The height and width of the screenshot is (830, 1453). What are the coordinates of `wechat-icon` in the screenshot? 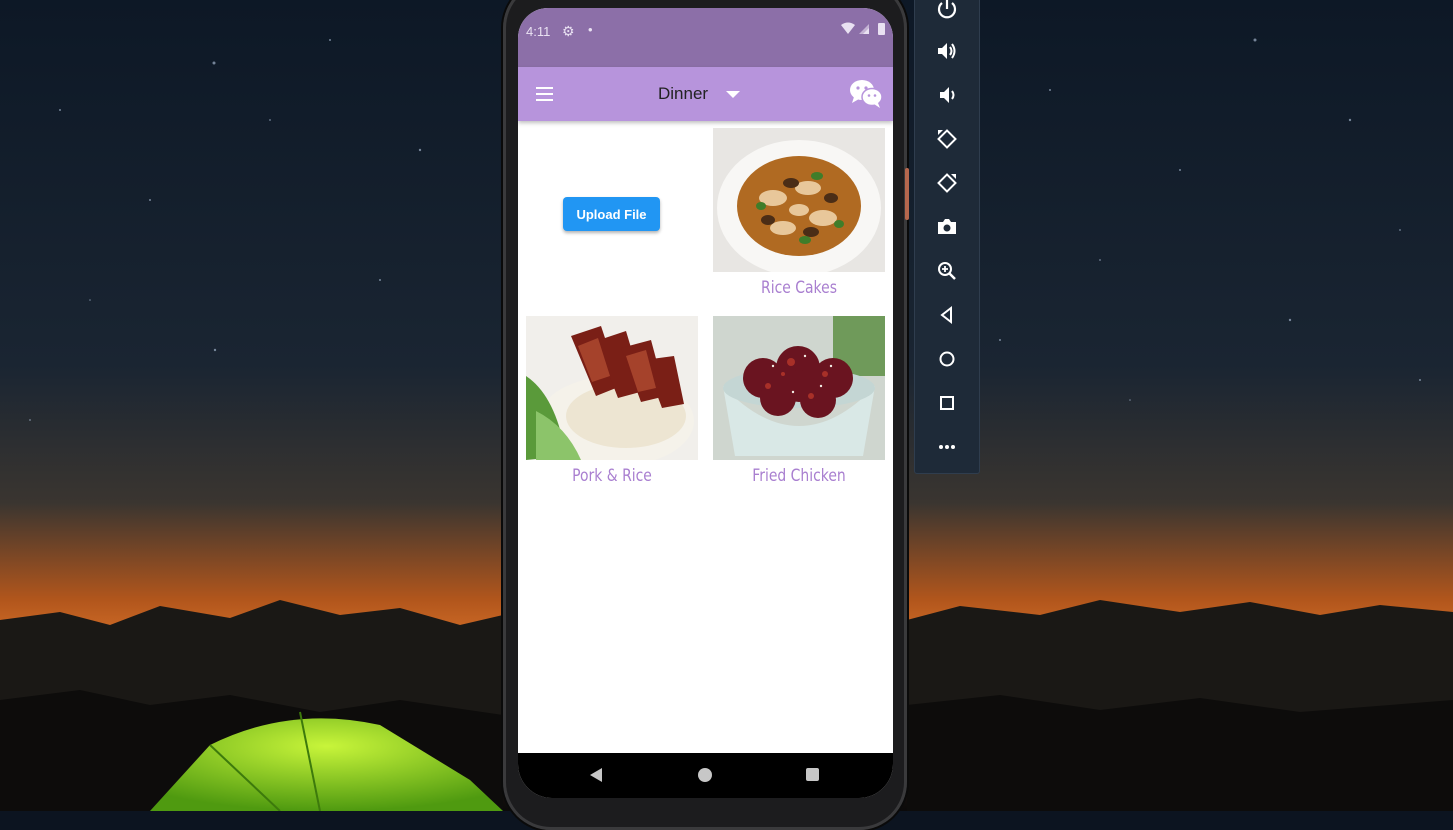 It's located at (866, 94).